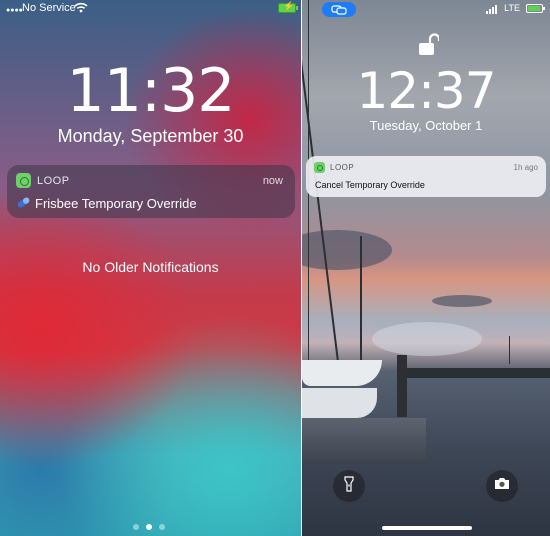 The height and width of the screenshot is (536, 550). I want to click on wifi-icon, so click(81, 9).